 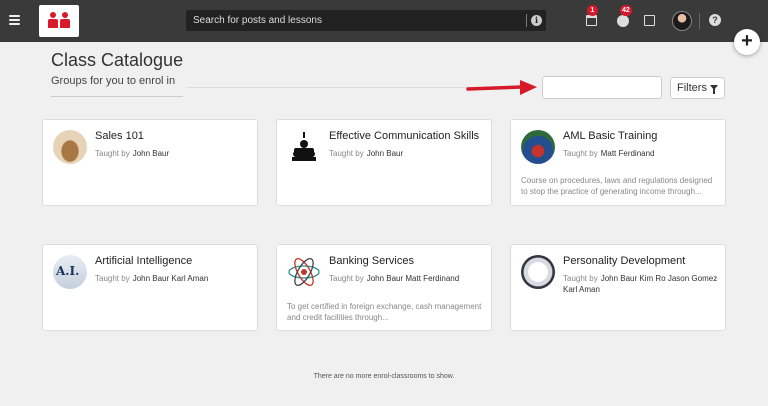 I want to click on course-name: Sales 101, so click(x=119, y=136).